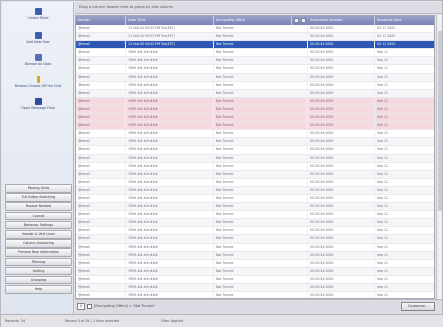  Describe the element at coordinates (81, 306) in the screenshot. I see `clear-filter-button: X` at that location.